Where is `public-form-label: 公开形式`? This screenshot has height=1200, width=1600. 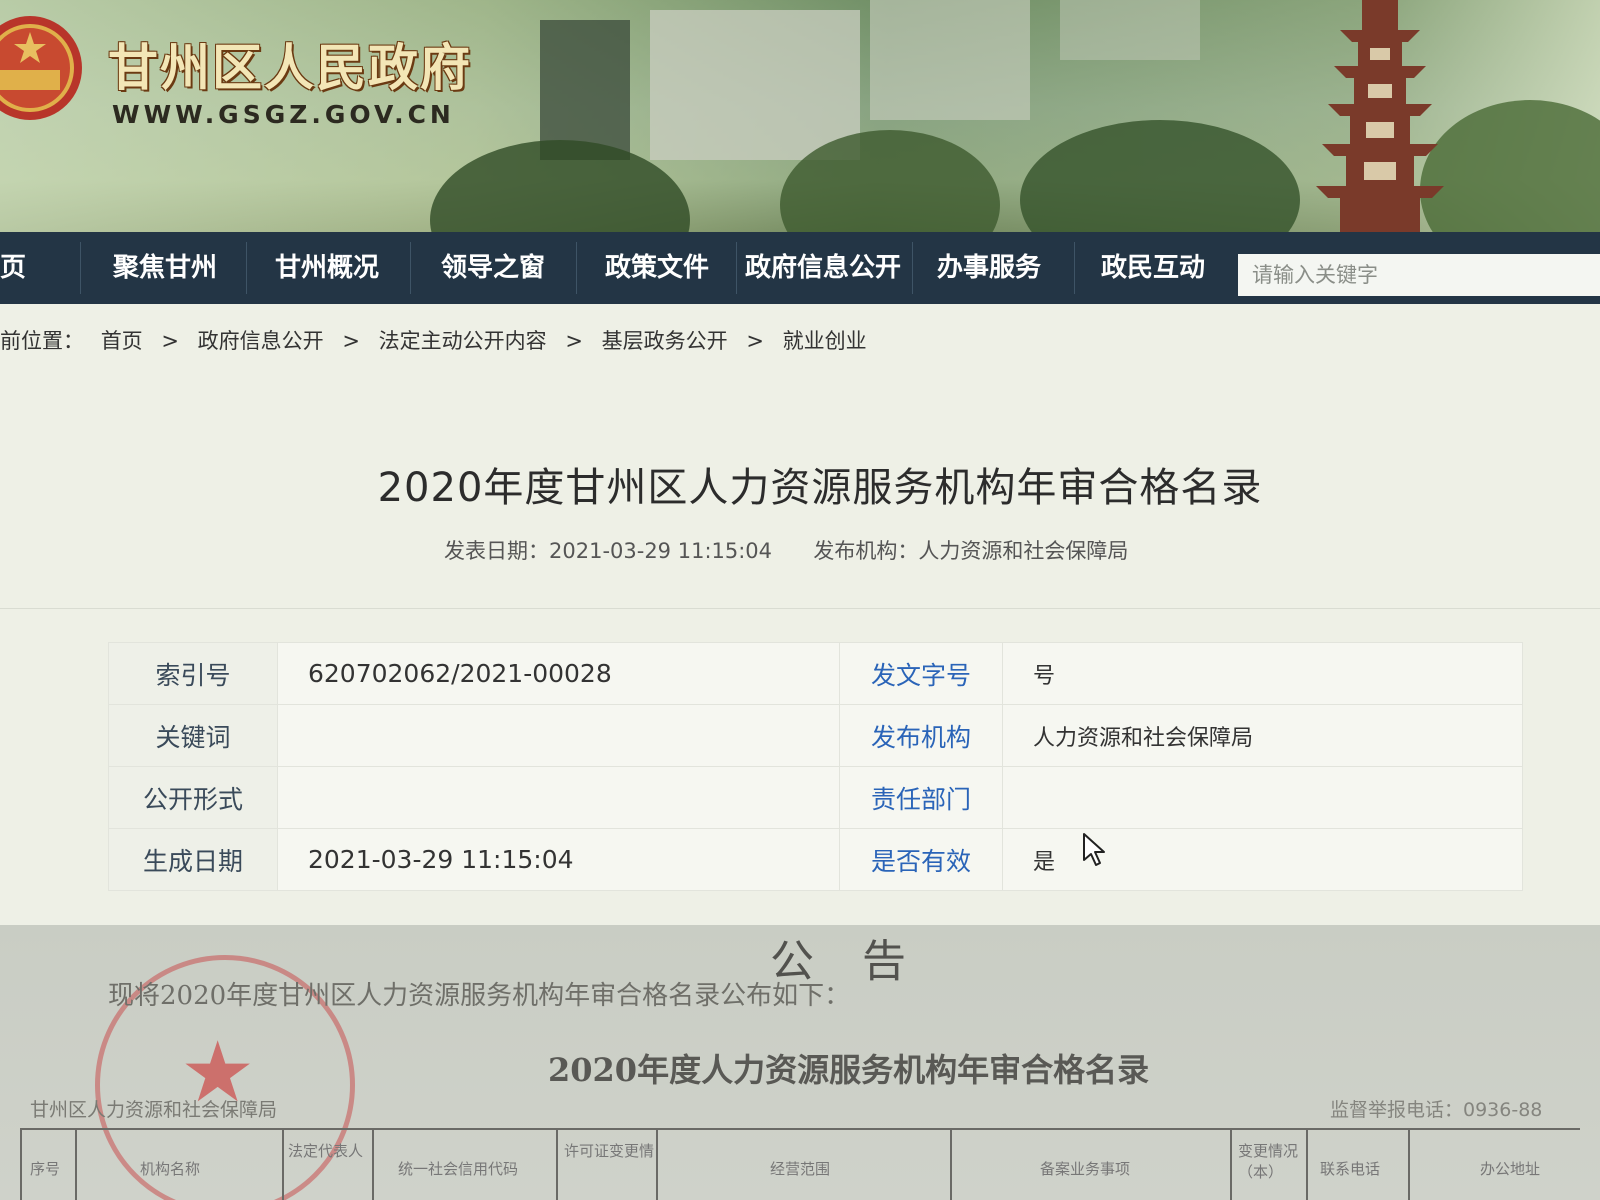 public-form-label: 公开形式 is located at coordinates (193, 797).